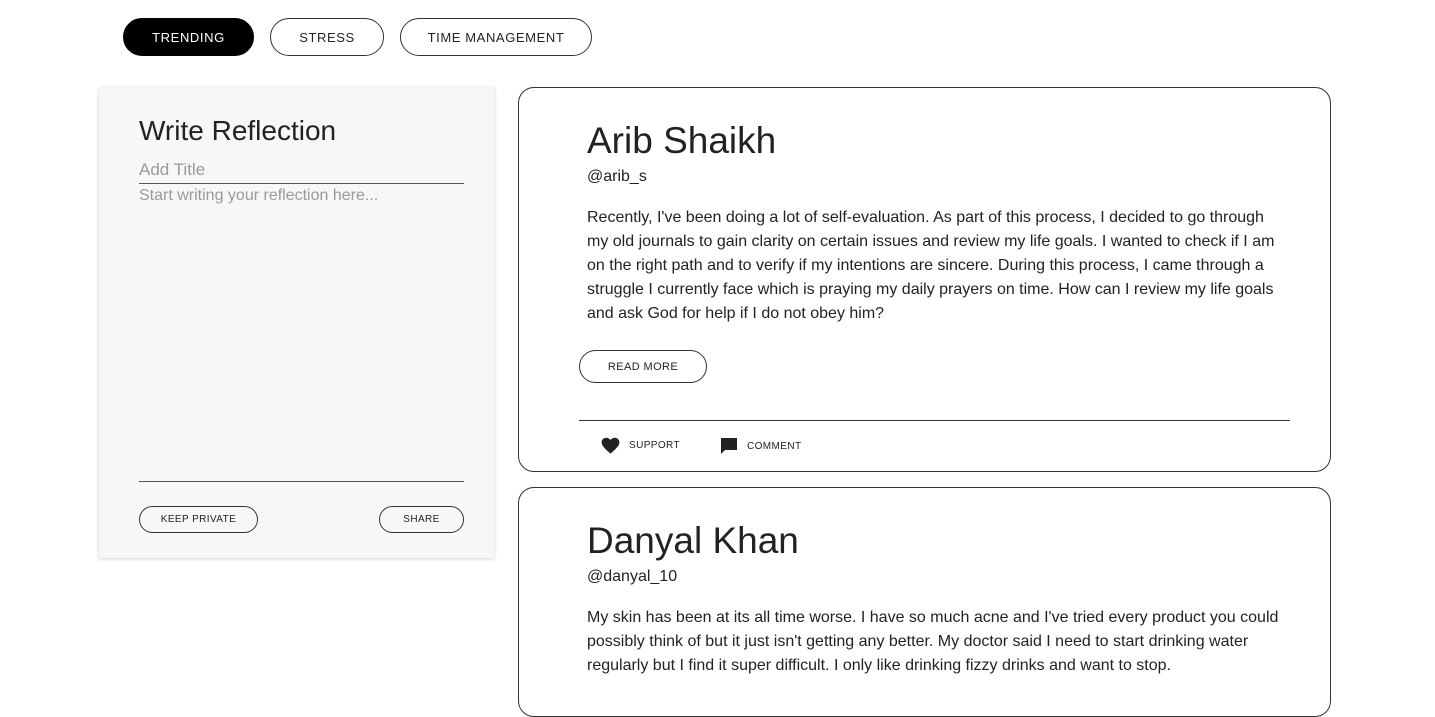 The height and width of the screenshot is (717, 1435). What do you see at coordinates (617, 177) in the screenshot?
I see `post-handle: @arib_s` at bounding box center [617, 177].